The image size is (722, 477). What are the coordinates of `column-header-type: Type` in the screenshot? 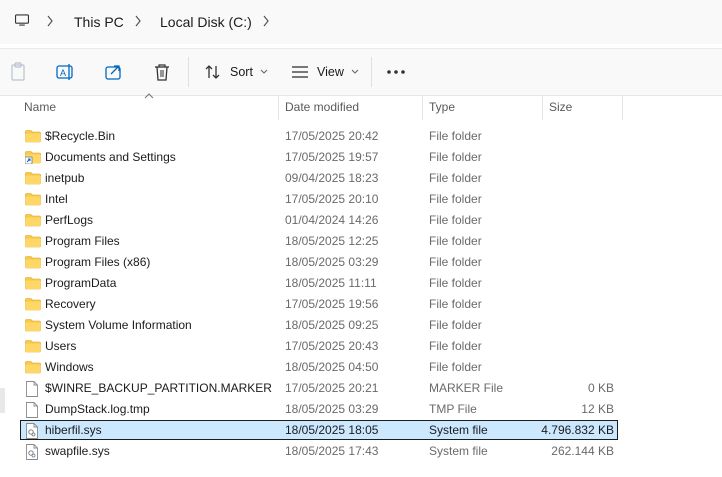 It's located at (482, 107).